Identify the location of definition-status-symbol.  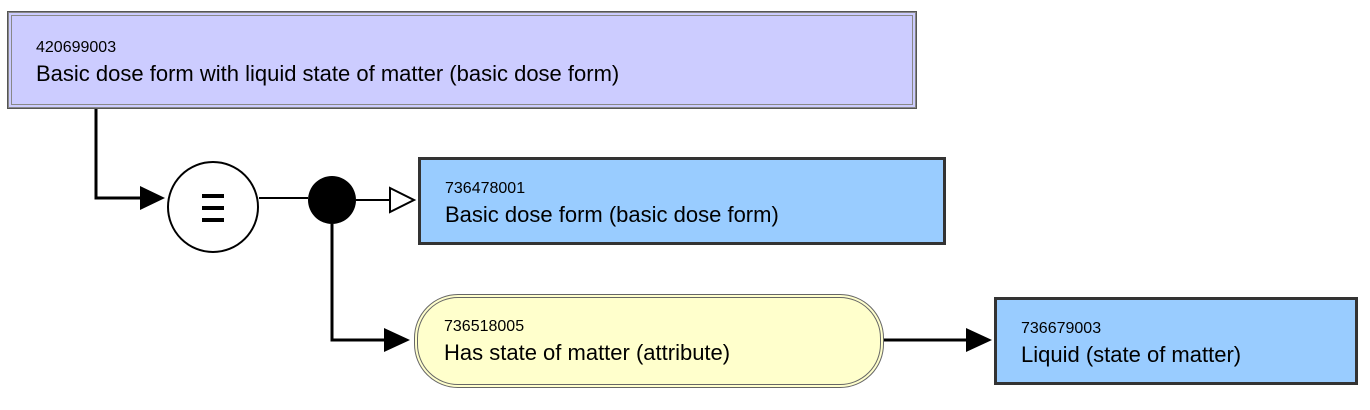
(213, 207).